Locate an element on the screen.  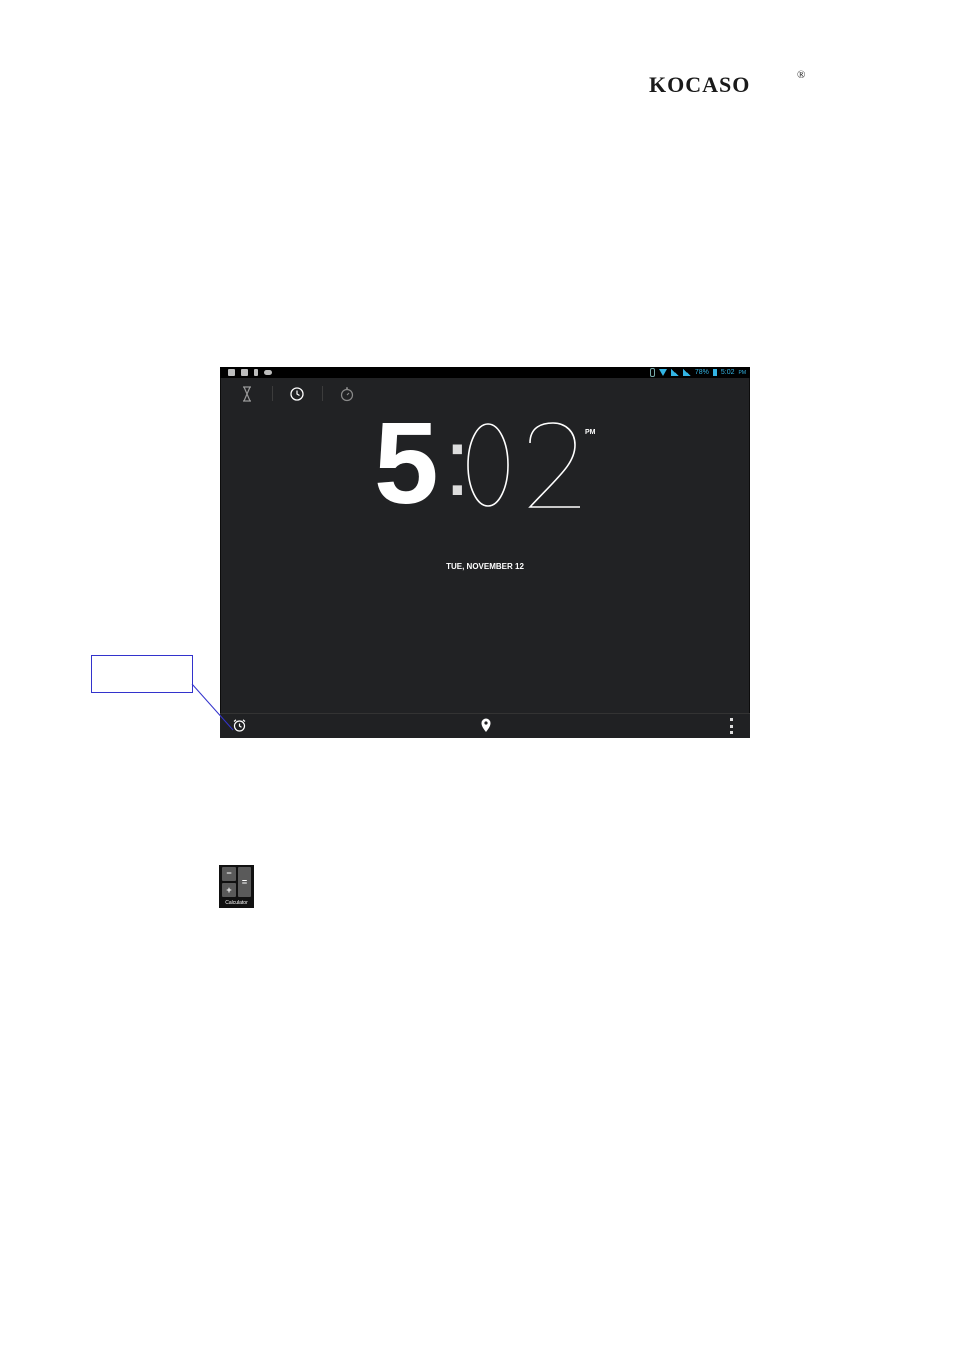
tab-clock is located at coordinates (297, 394).